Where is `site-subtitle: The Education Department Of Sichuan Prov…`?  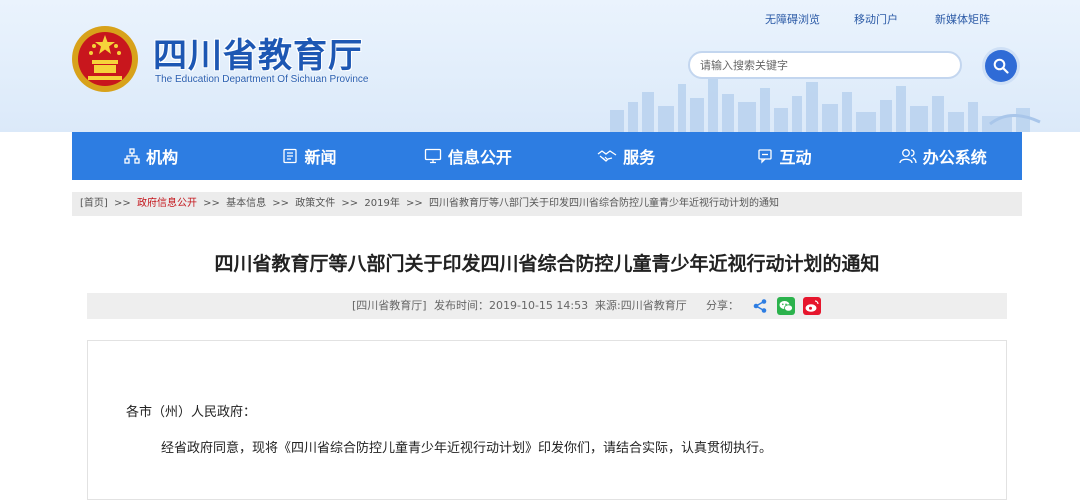
site-subtitle: The Education Department Of Sichuan Prov… is located at coordinates (262, 79).